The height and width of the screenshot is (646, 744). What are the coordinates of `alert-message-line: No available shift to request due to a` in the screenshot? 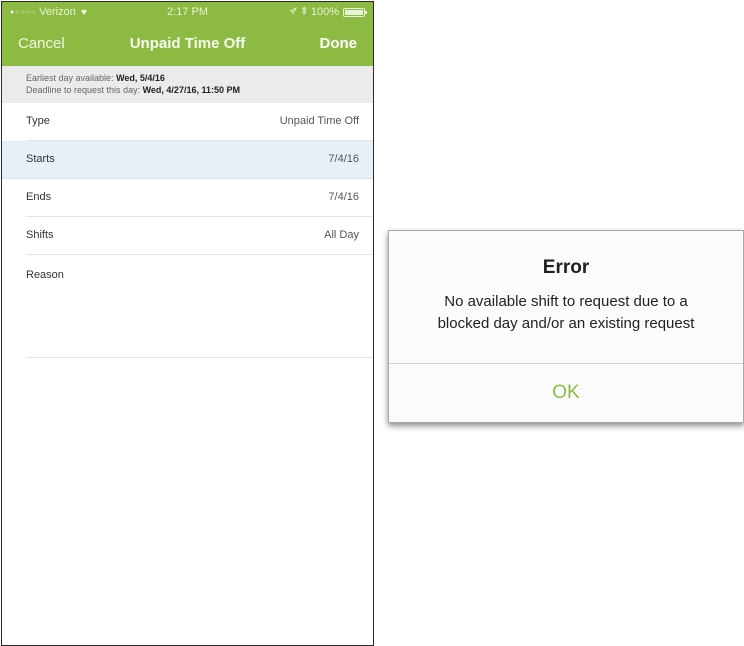 It's located at (566, 301).